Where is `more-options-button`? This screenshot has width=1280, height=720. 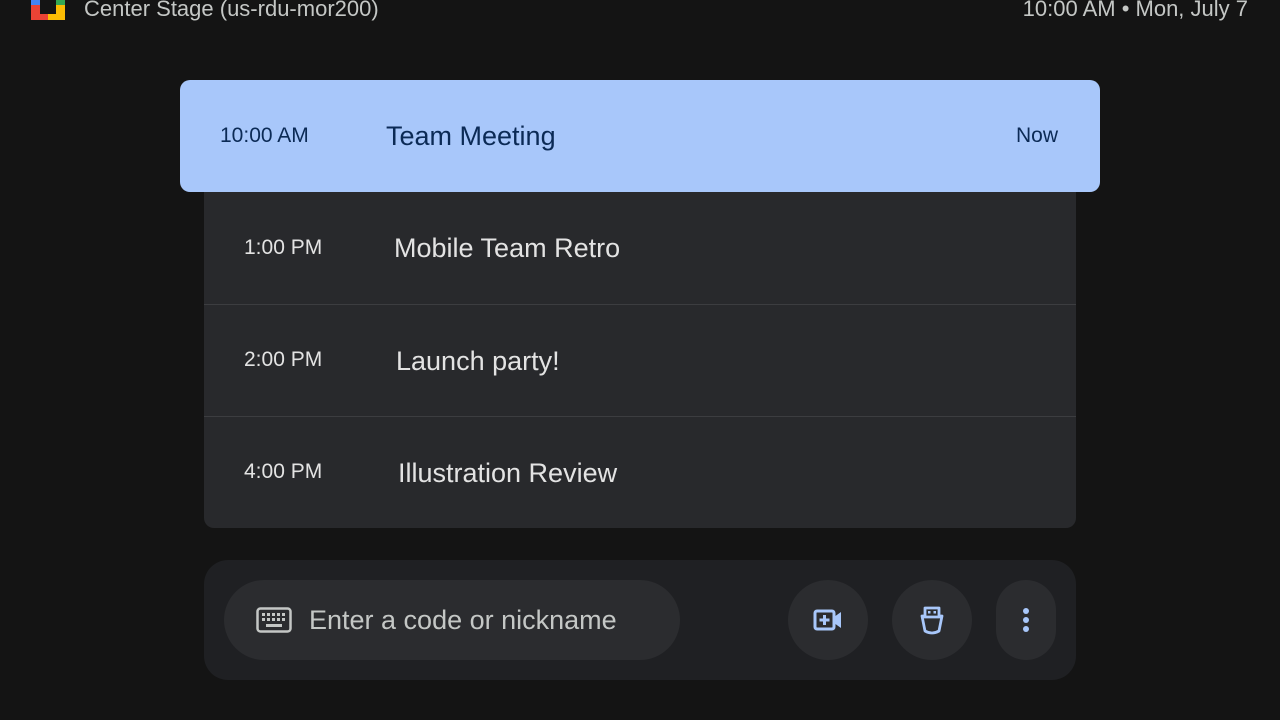
more-options-button is located at coordinates (1026, 620).